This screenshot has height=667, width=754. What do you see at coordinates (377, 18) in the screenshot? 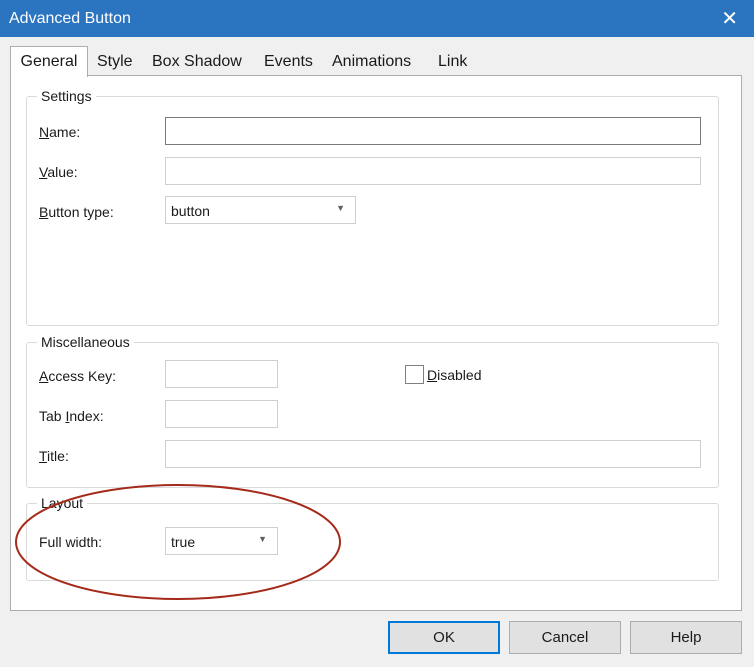
I see `title-bar: Advanced Button ✕` at bounding box center [377, 18].